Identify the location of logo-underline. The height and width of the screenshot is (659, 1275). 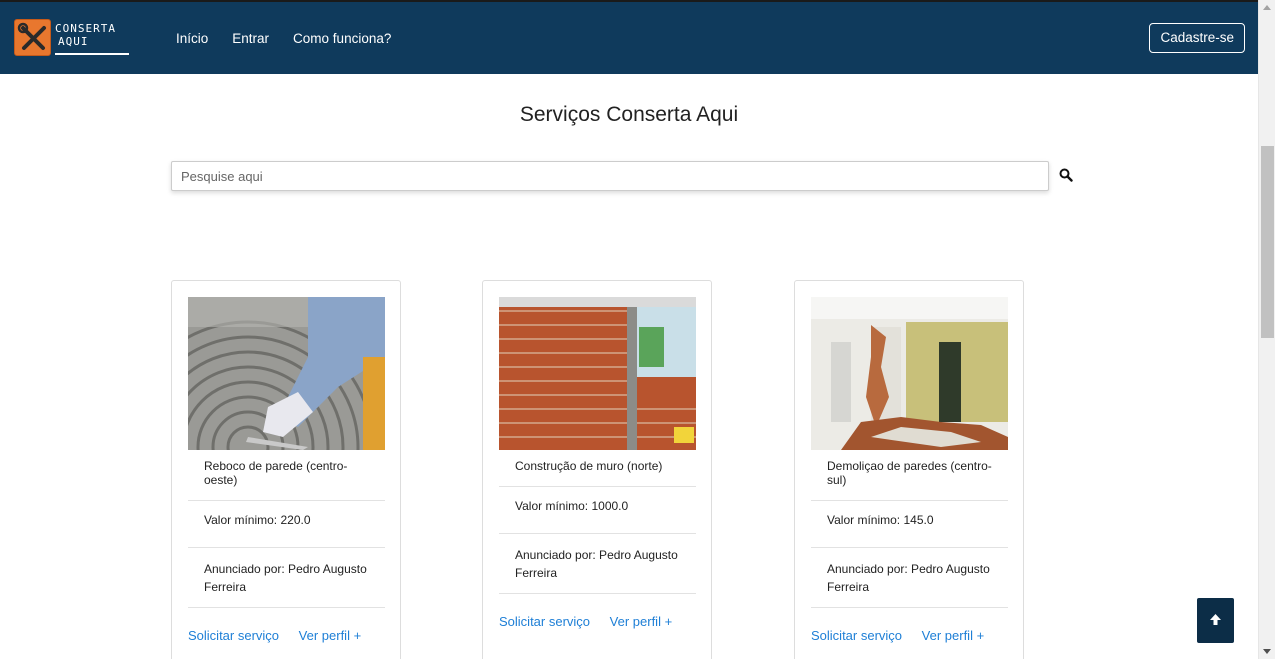
(92, 54).